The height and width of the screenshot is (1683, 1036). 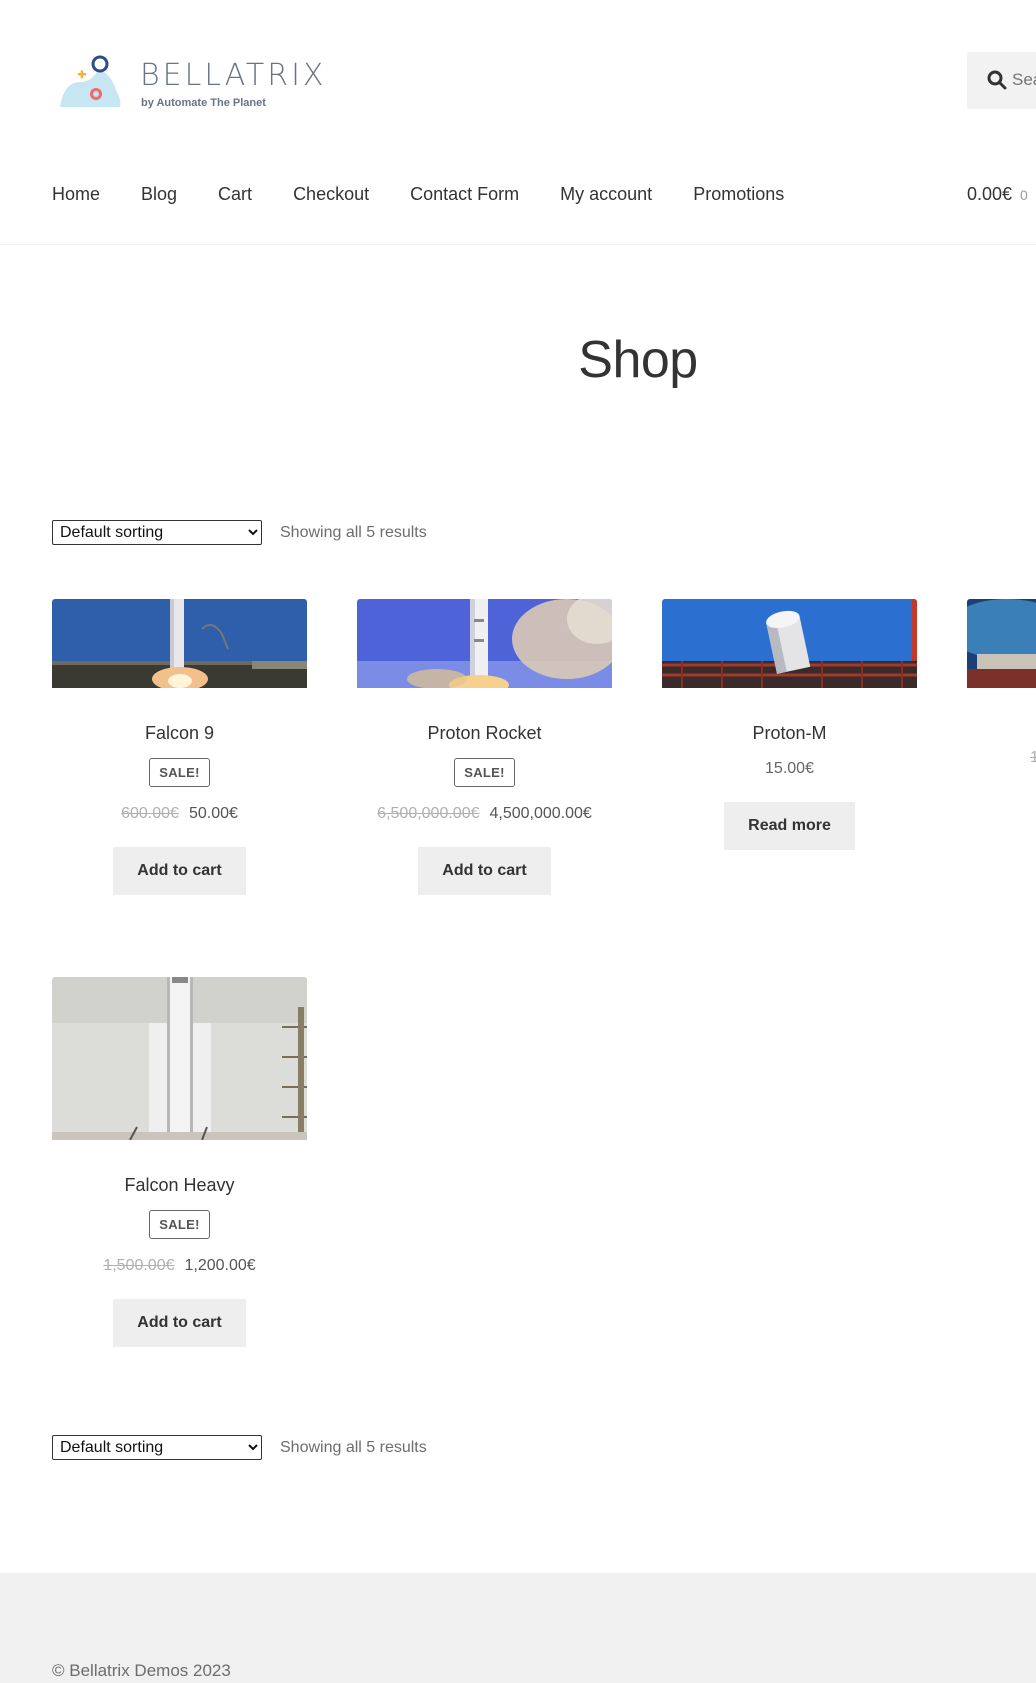 I want to click on product-4-image, so click(x=1001, y=643).